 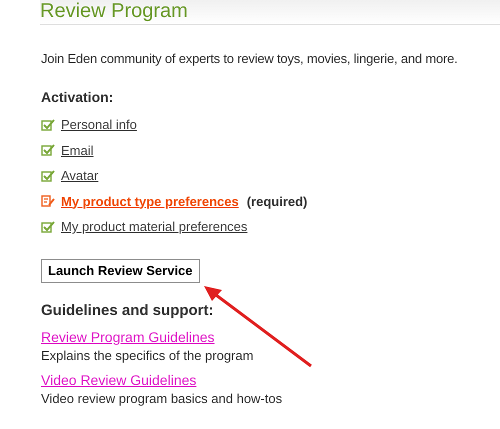 I want to click on activation-link: My product type preferences, so click(x=150, y=201).